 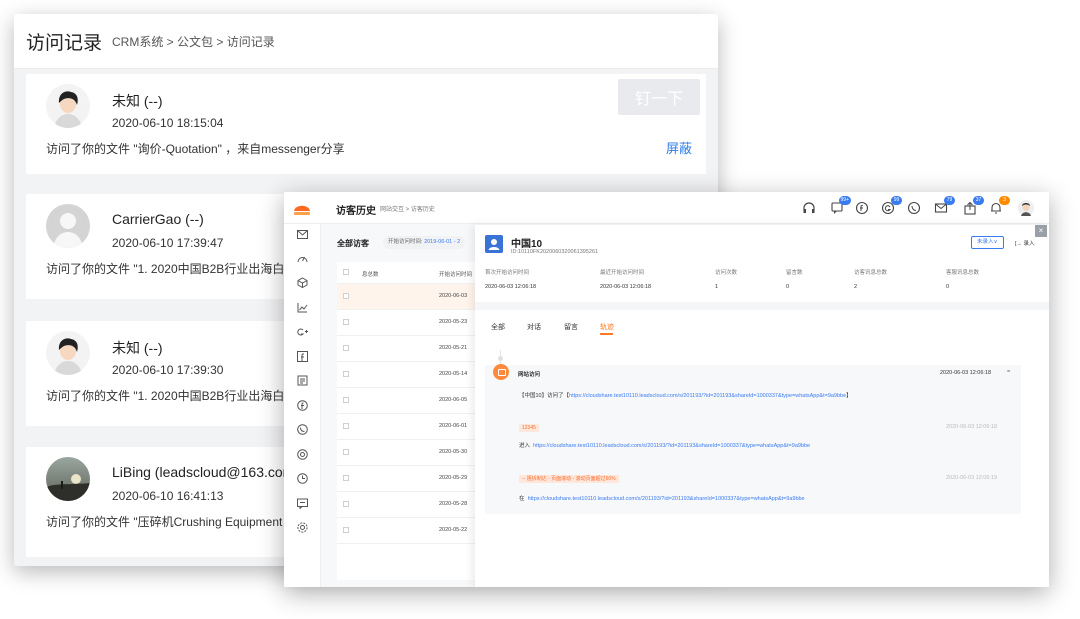 What do you see at coordinates (571, 327) in the screenshot?
I see `tab-messages: 留言` at bounding box center [571, 327].